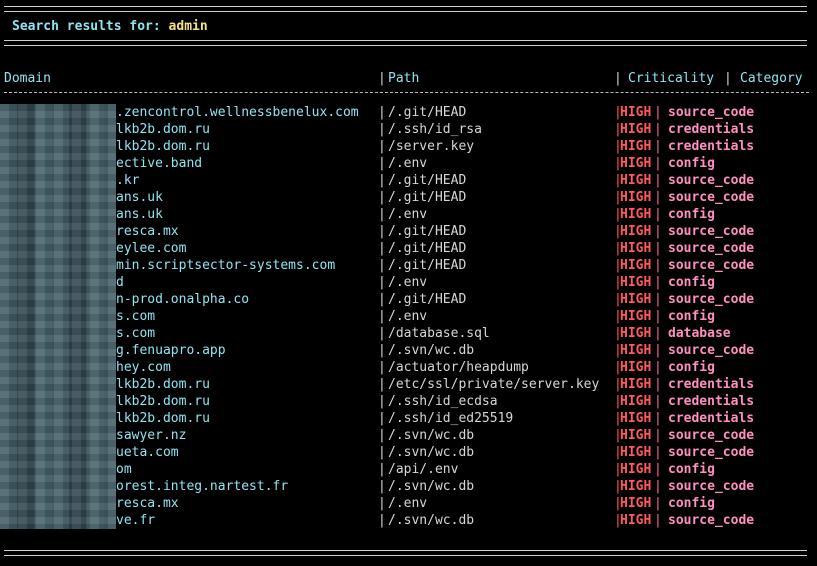  I want to click on row-domain: sawyer.nz, so click(151, 435).